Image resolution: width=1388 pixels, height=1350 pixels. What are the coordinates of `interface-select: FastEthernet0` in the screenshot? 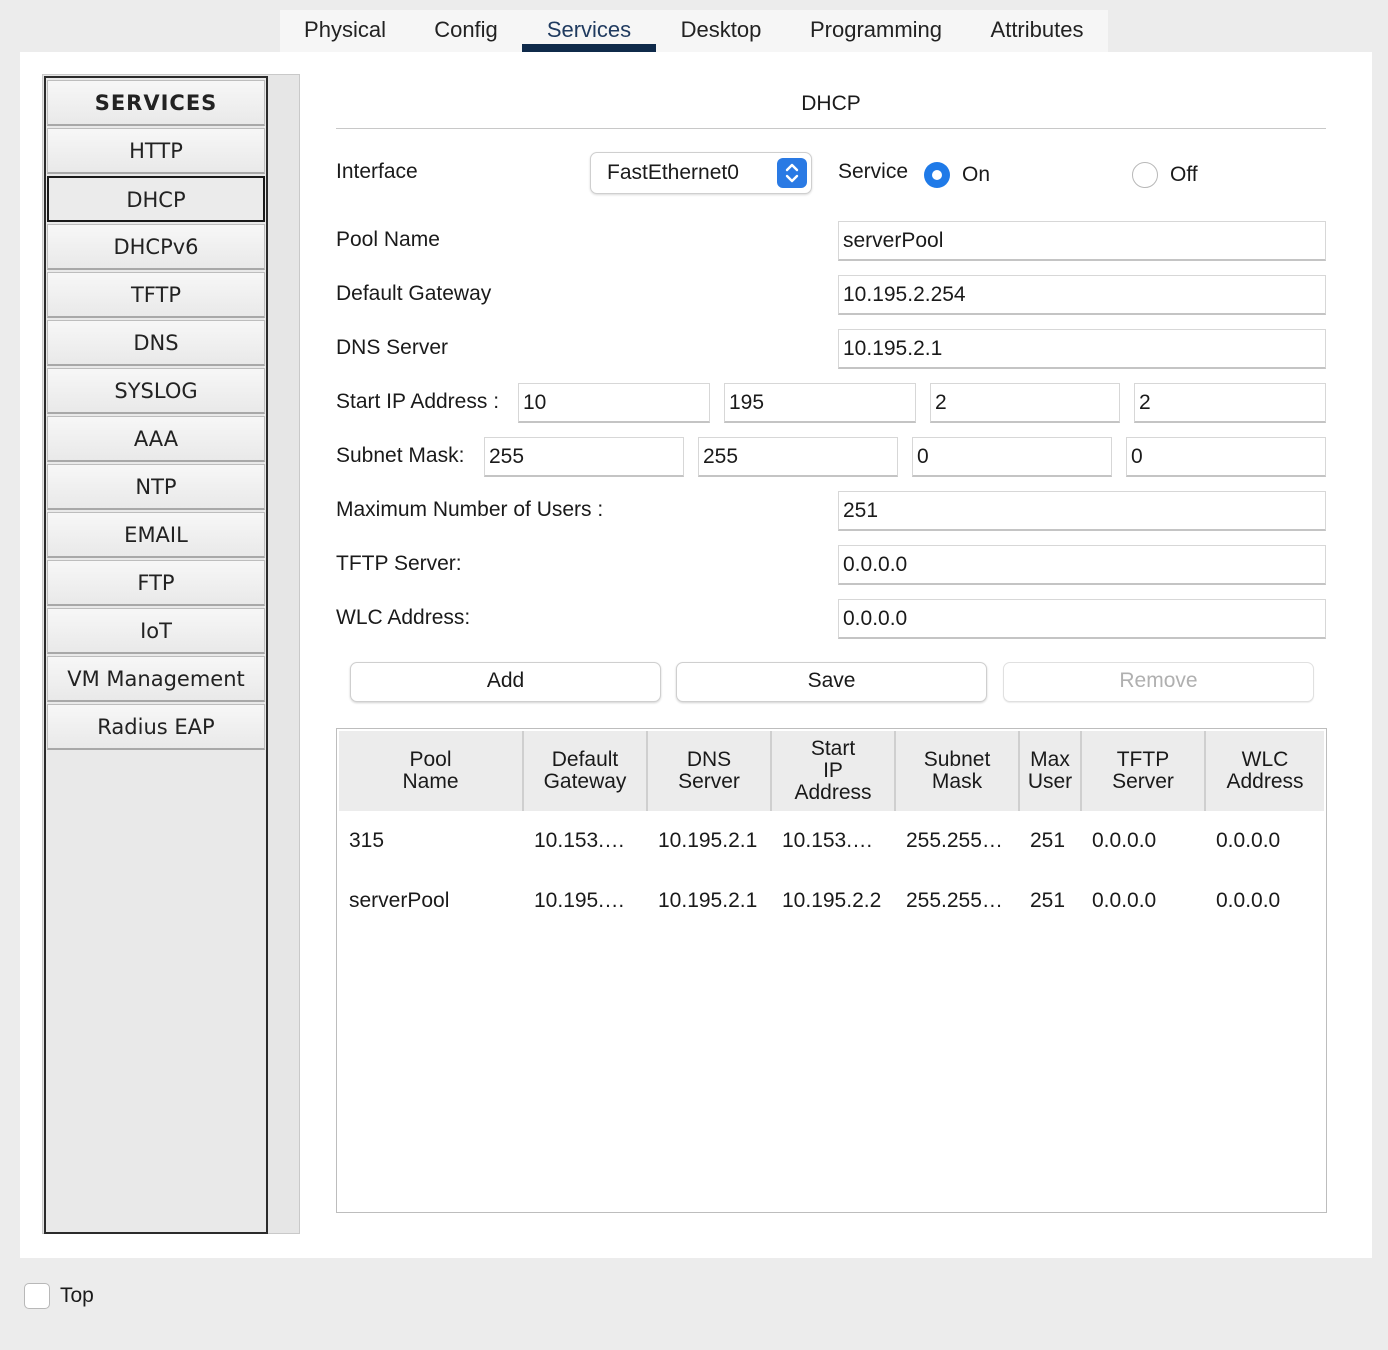 It's located at (701, 173).